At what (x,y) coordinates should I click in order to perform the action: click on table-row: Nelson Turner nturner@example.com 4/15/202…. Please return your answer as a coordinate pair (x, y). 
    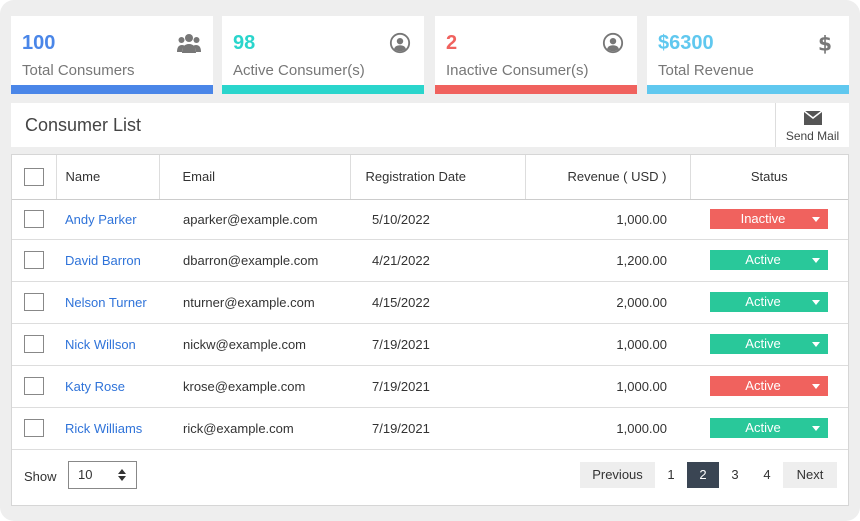
    Looking at the image, I should click on (430, 302).